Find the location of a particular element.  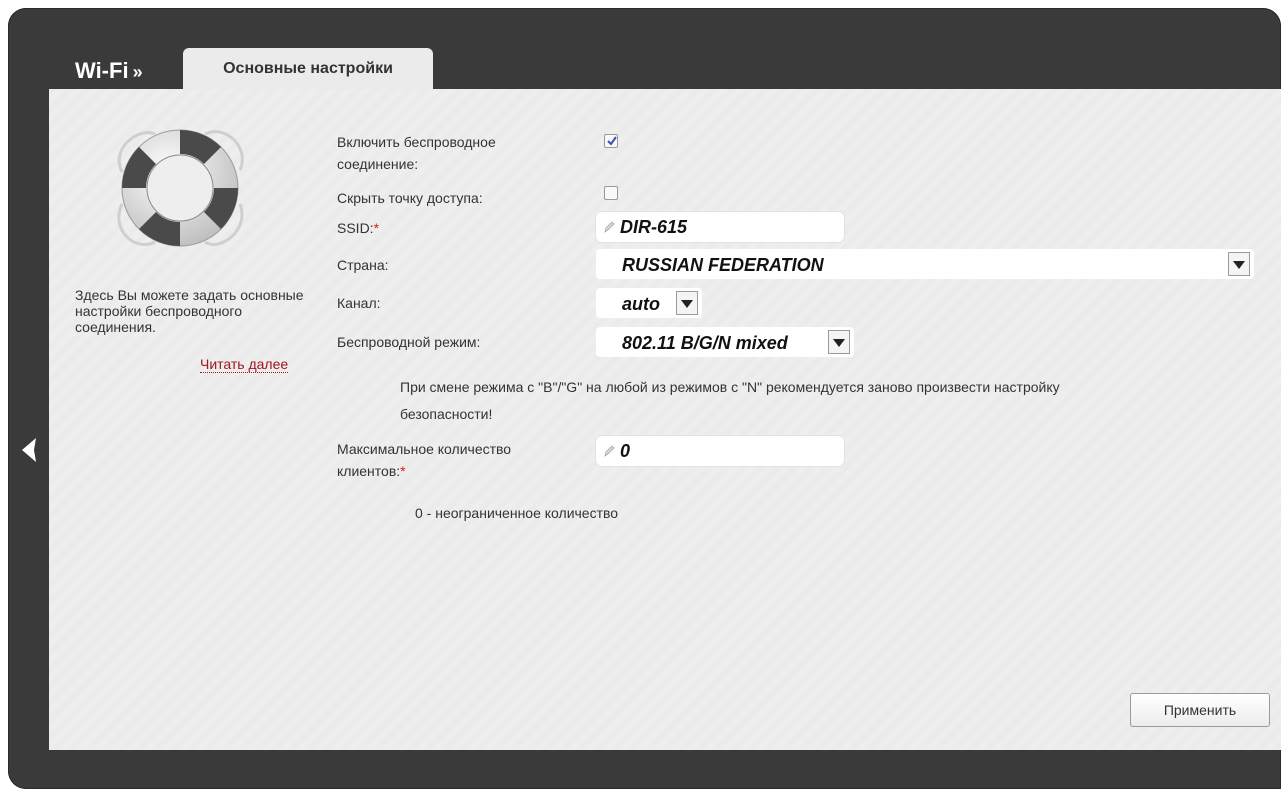

ssid-label: SSID:* is located at coordinates (358, 228).